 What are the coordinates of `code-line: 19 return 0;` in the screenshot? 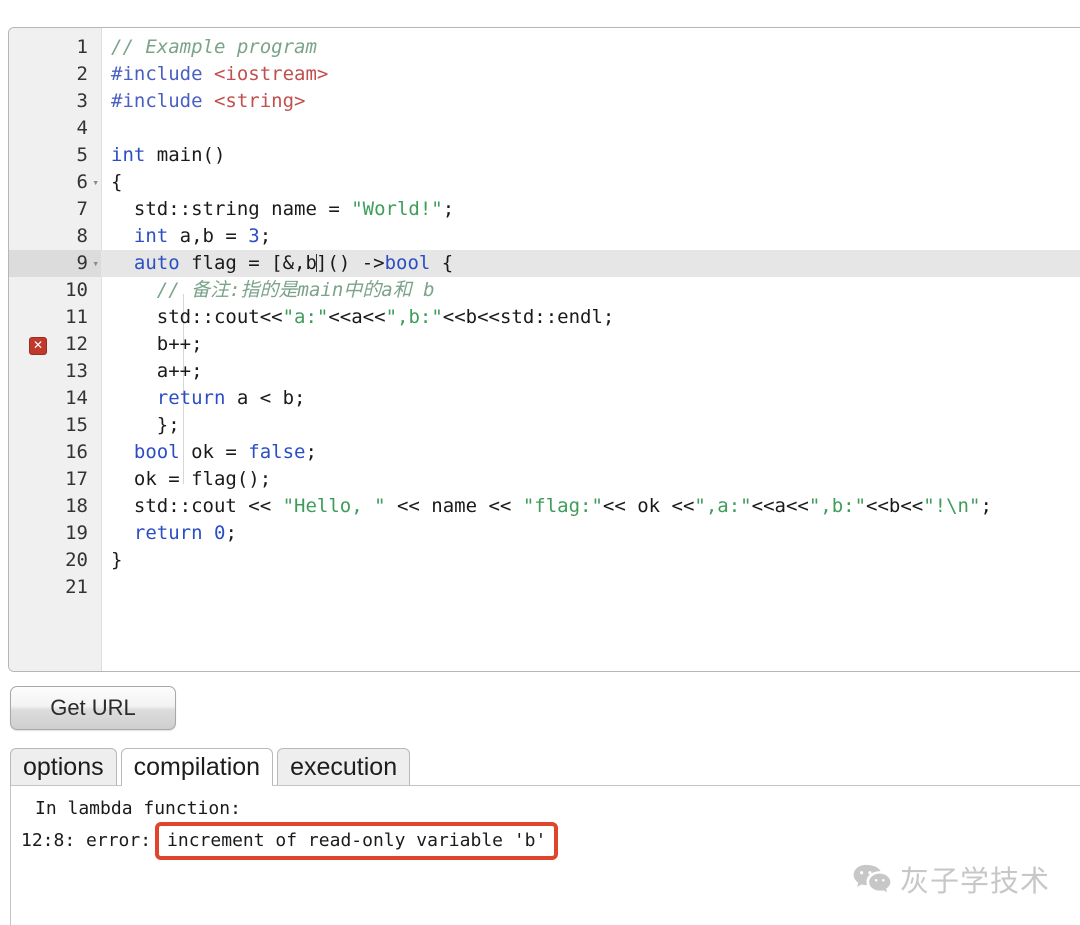 It's located at (544, 533).